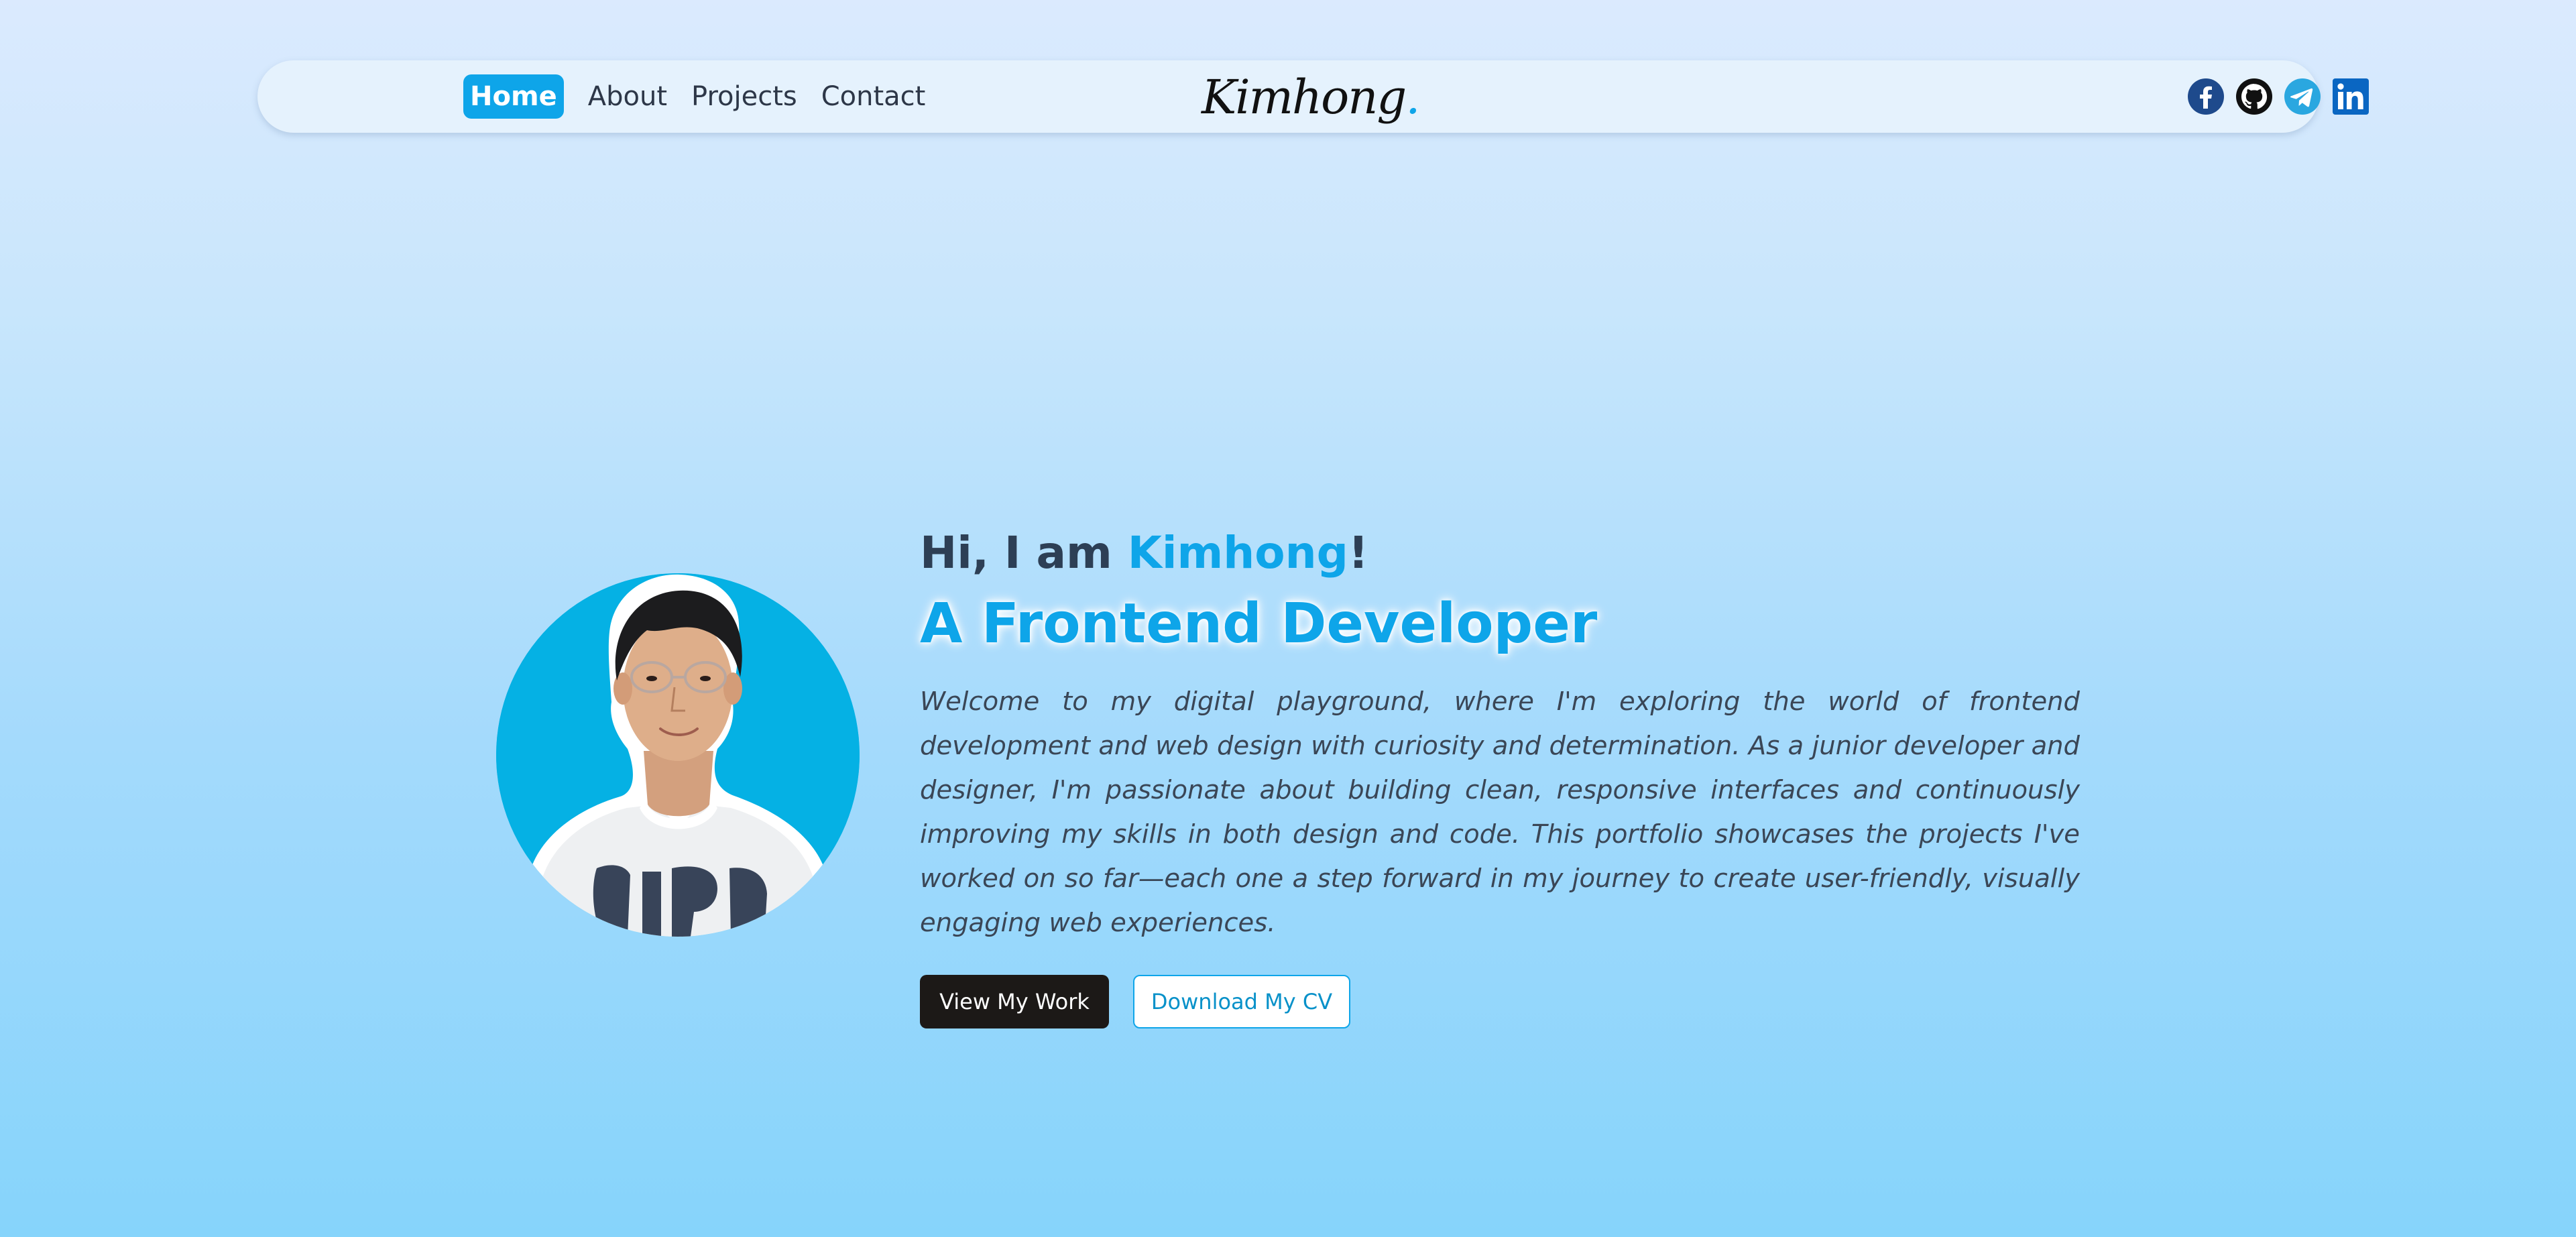 The width and height of the screenshot is (2576, 1237). I want to click on nav-link-projects: Projects, so click(744, 97).